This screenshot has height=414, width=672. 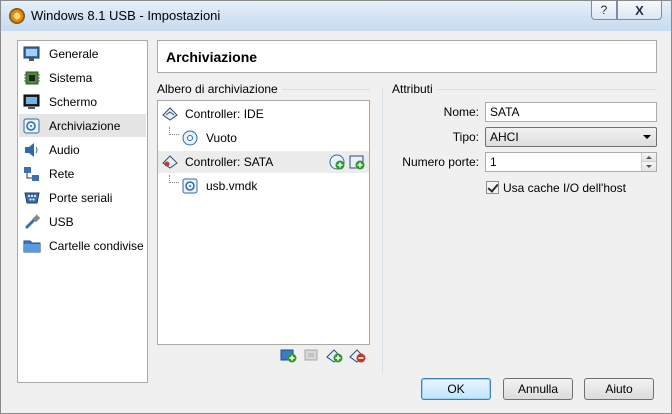 I want to click on folder-icon, so click(x=32, y=246).